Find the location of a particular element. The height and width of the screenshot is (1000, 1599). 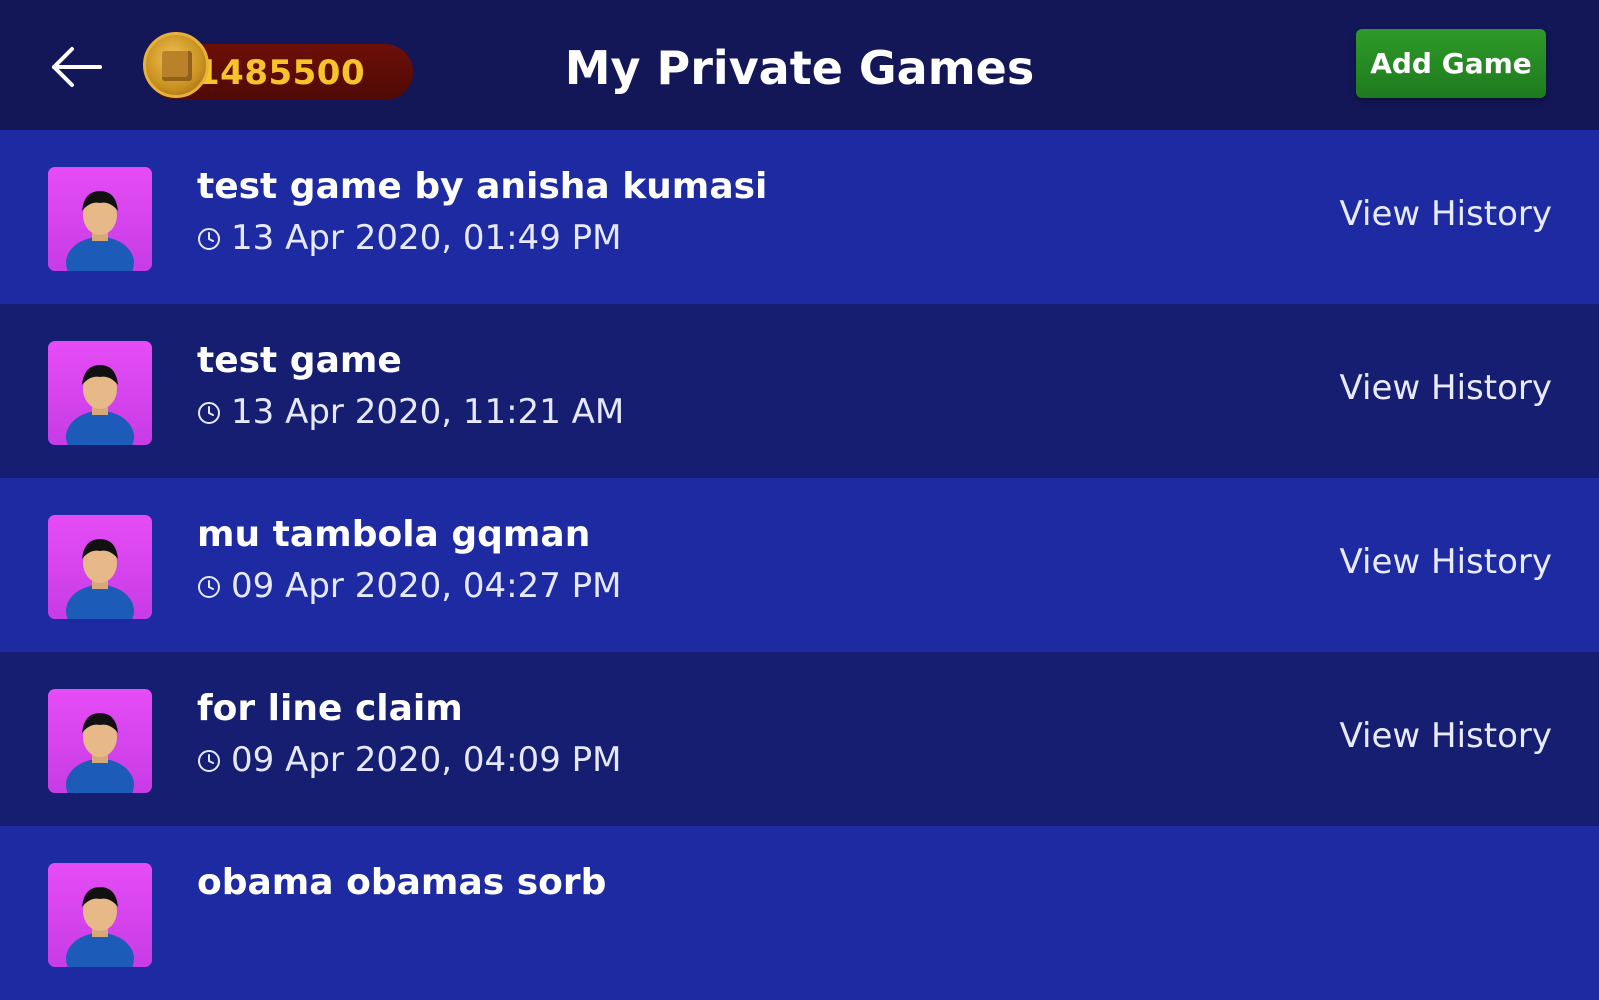

game-name: test game by anisha kumasi is located at coordinates (482, 186).